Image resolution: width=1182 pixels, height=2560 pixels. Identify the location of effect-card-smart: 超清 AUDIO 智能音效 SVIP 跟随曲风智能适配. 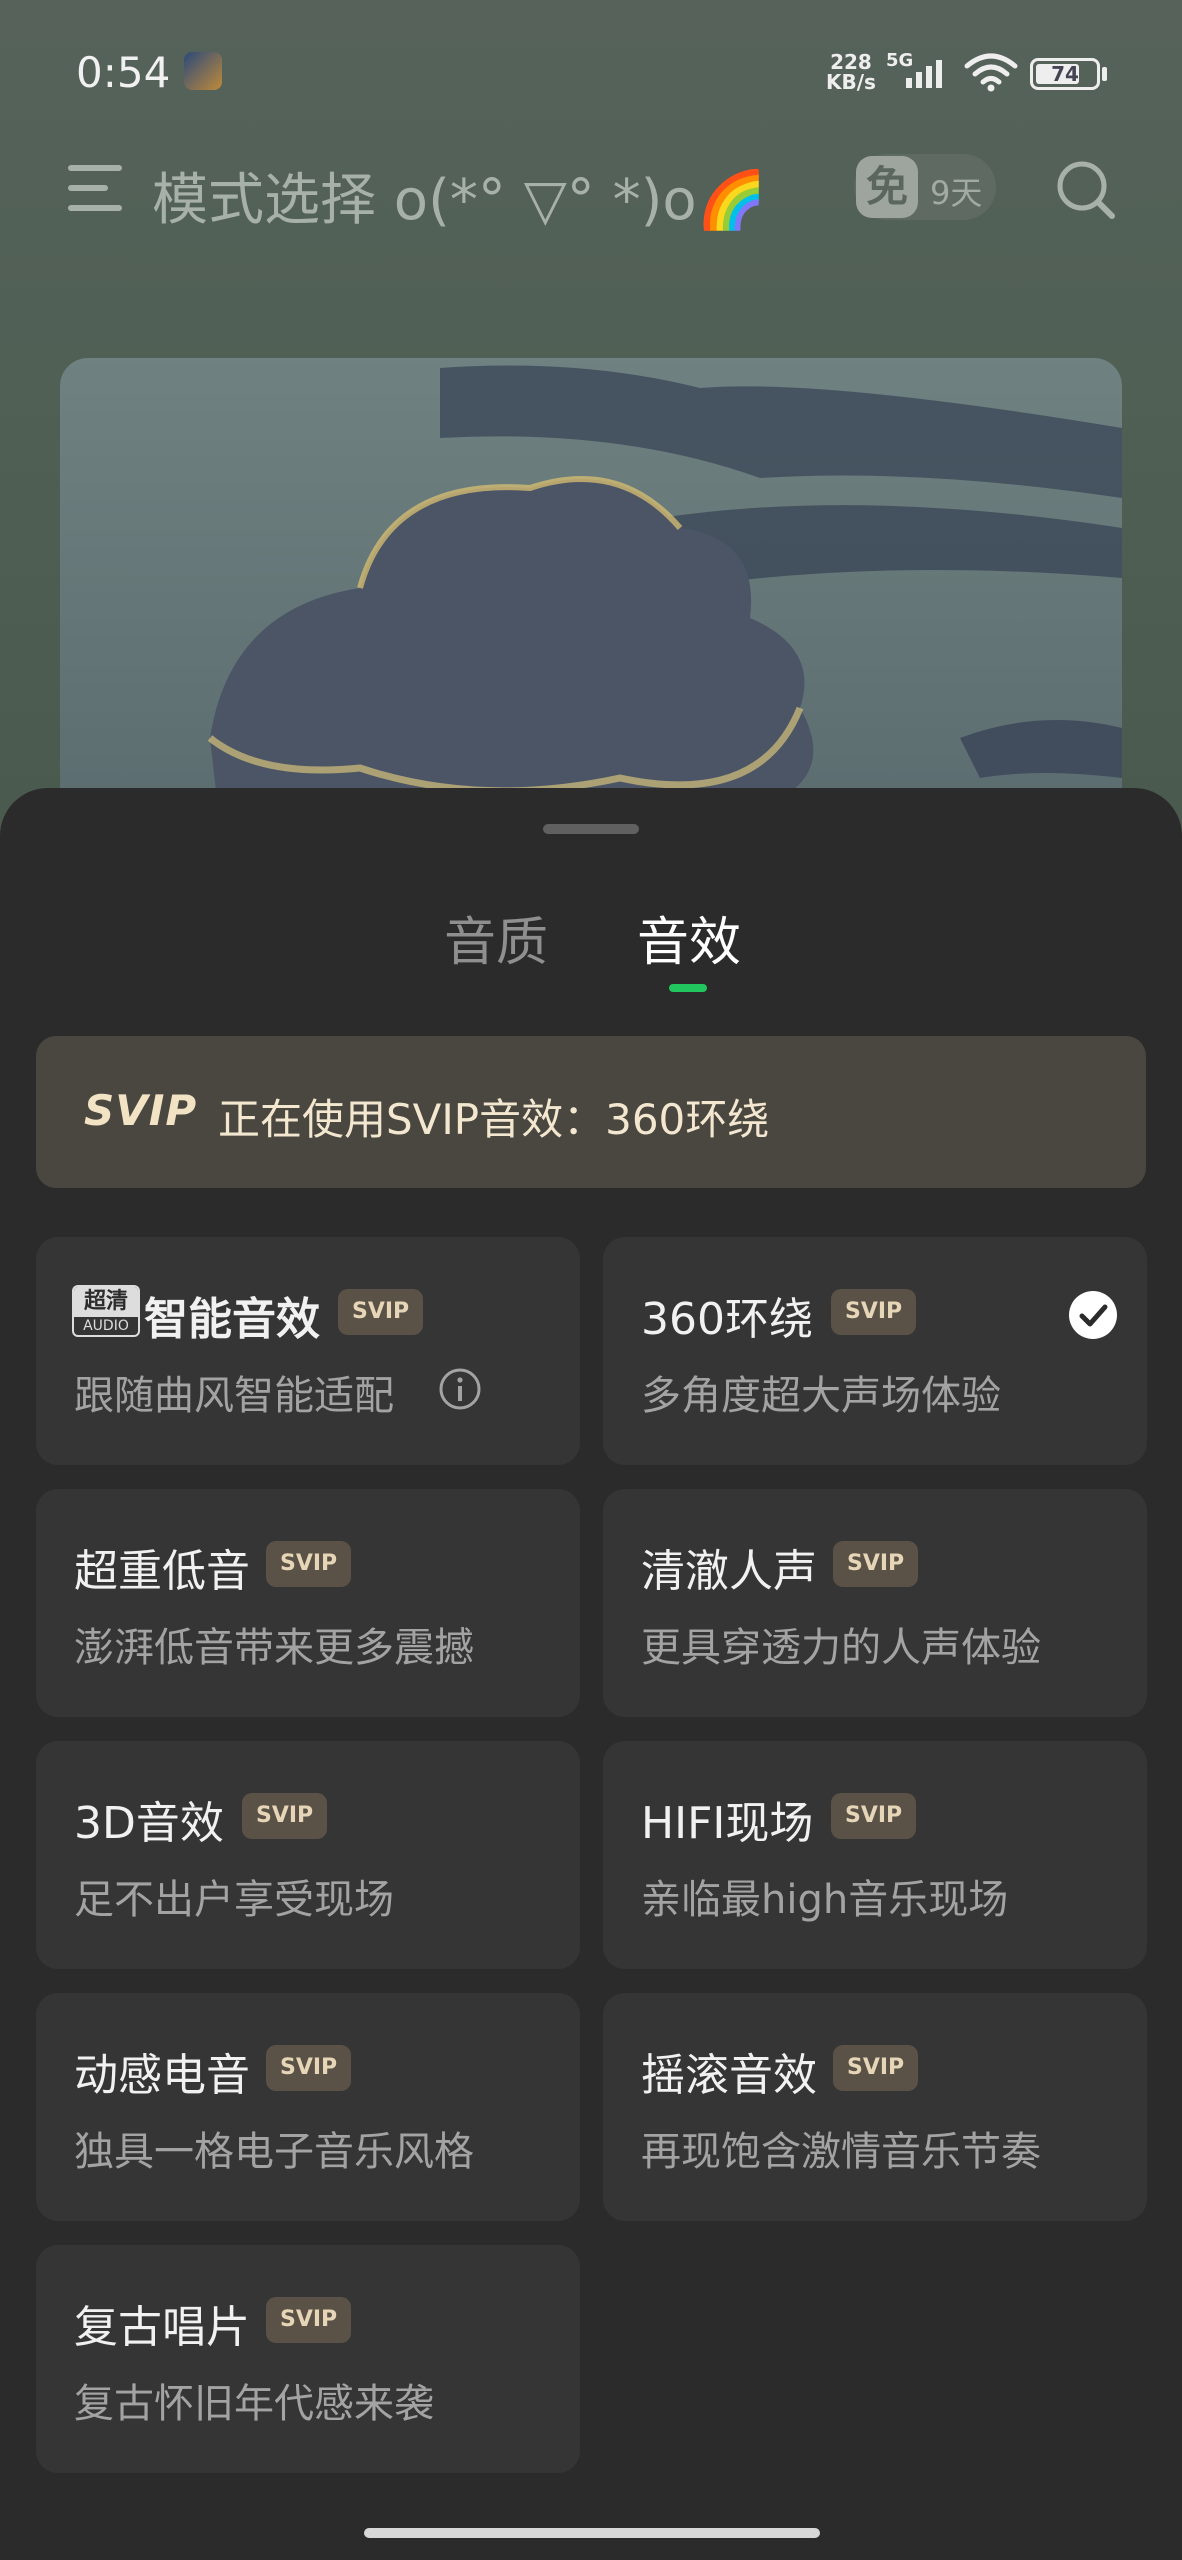
(308, 1351).